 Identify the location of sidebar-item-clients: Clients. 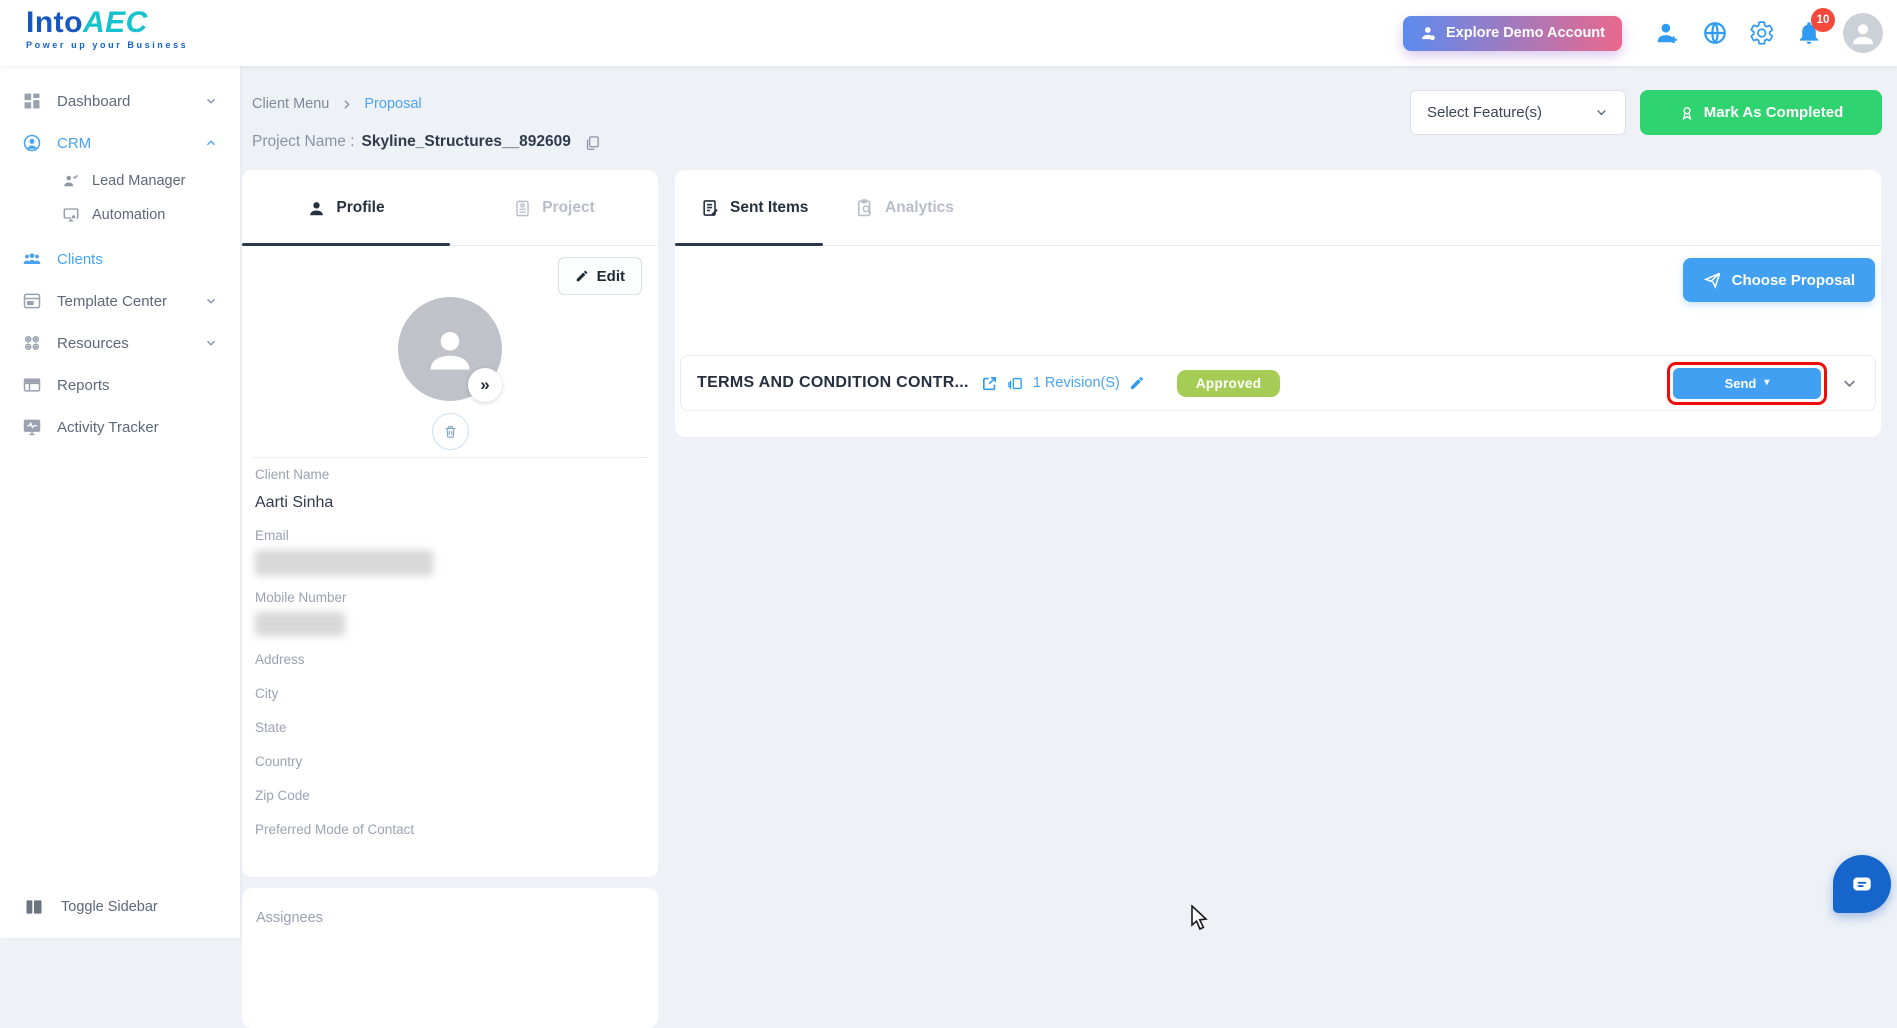
(120, 259).